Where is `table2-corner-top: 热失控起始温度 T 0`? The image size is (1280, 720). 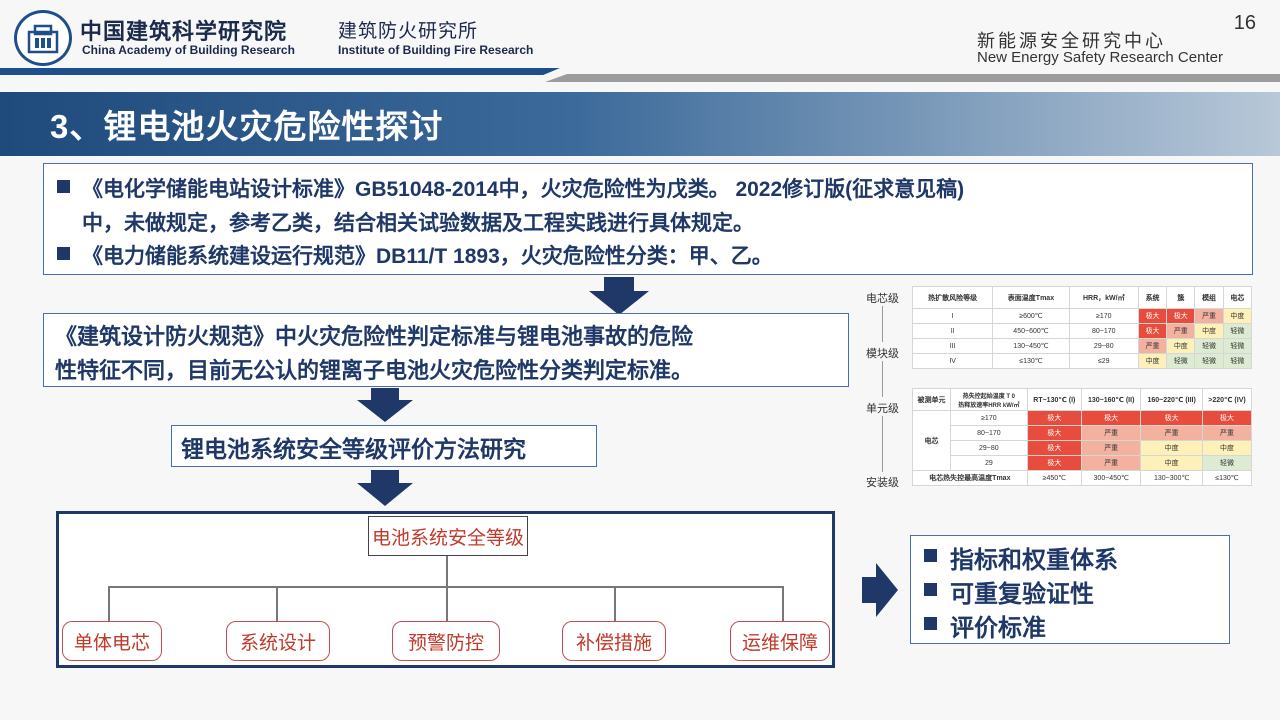 table2-corner-top: 热失控起始温度 T 0 is located at coordinates (989, 396).